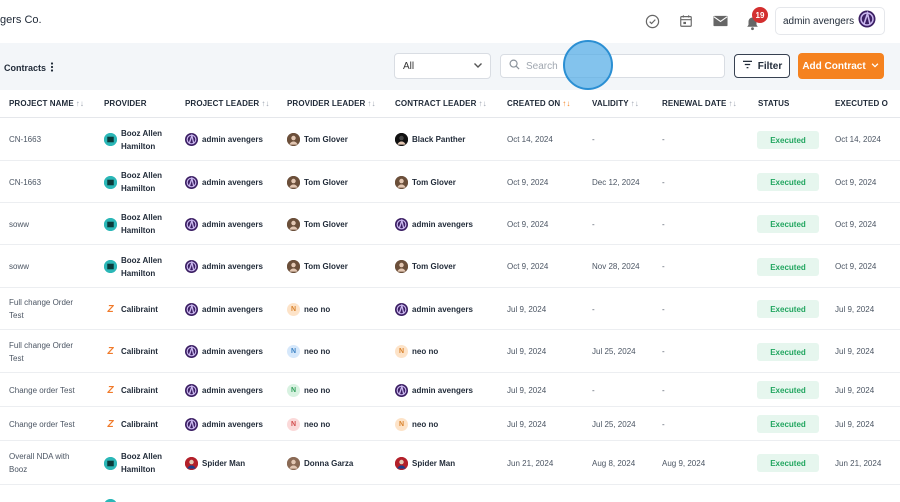 Image resolution: width=900 pixels, height=502 pixels. What do you see at coordinates (854, 351) in the screenshot?
I see `executed-on-cell: Jul 9, 2024` at bounding box center [854, 351].